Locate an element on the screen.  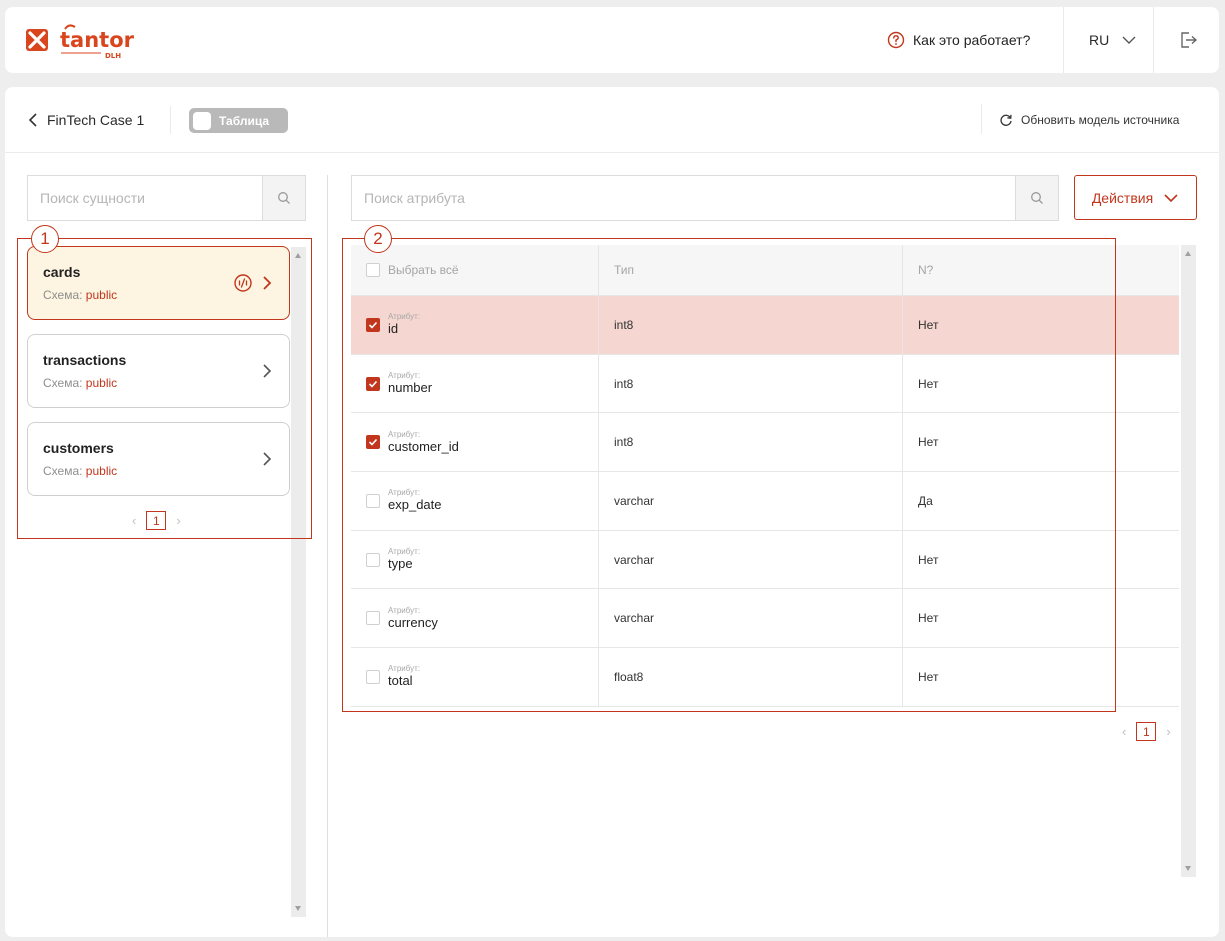
entity-card-cards: cards Схема: public is located at coordinates (158, 283).